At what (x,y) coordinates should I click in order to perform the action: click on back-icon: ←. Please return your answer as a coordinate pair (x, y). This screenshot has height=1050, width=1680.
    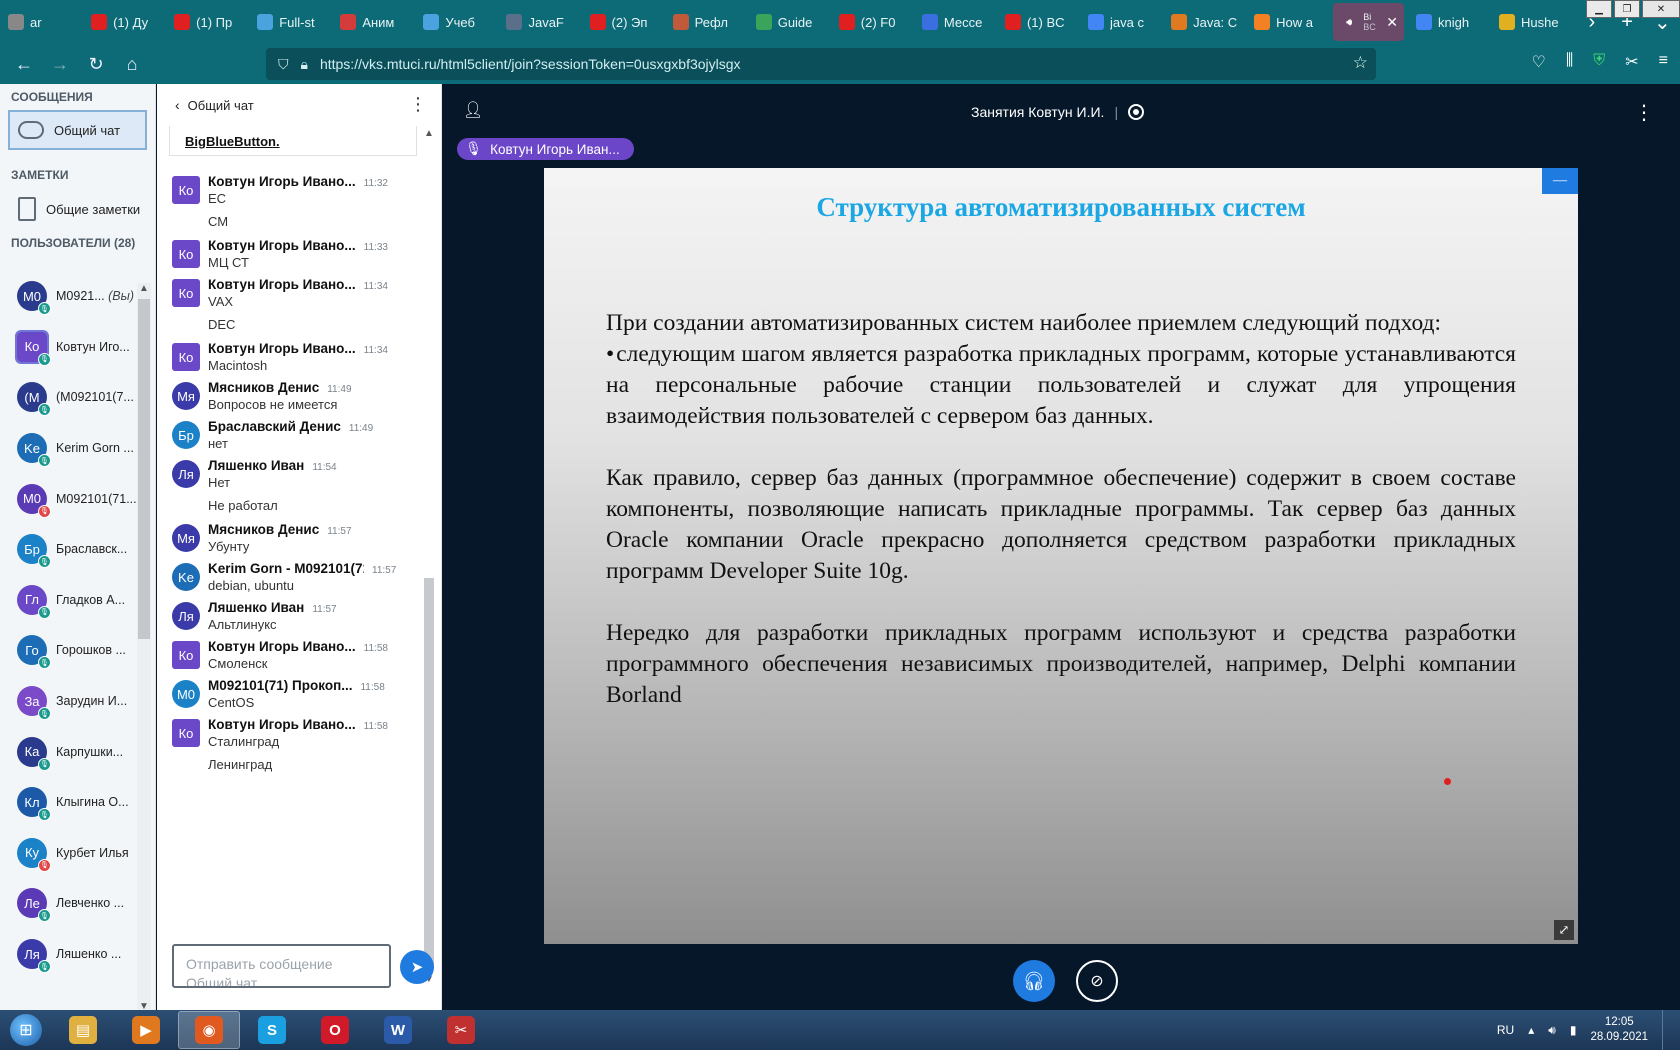
    Looking at the image, I should click on (24, 64).